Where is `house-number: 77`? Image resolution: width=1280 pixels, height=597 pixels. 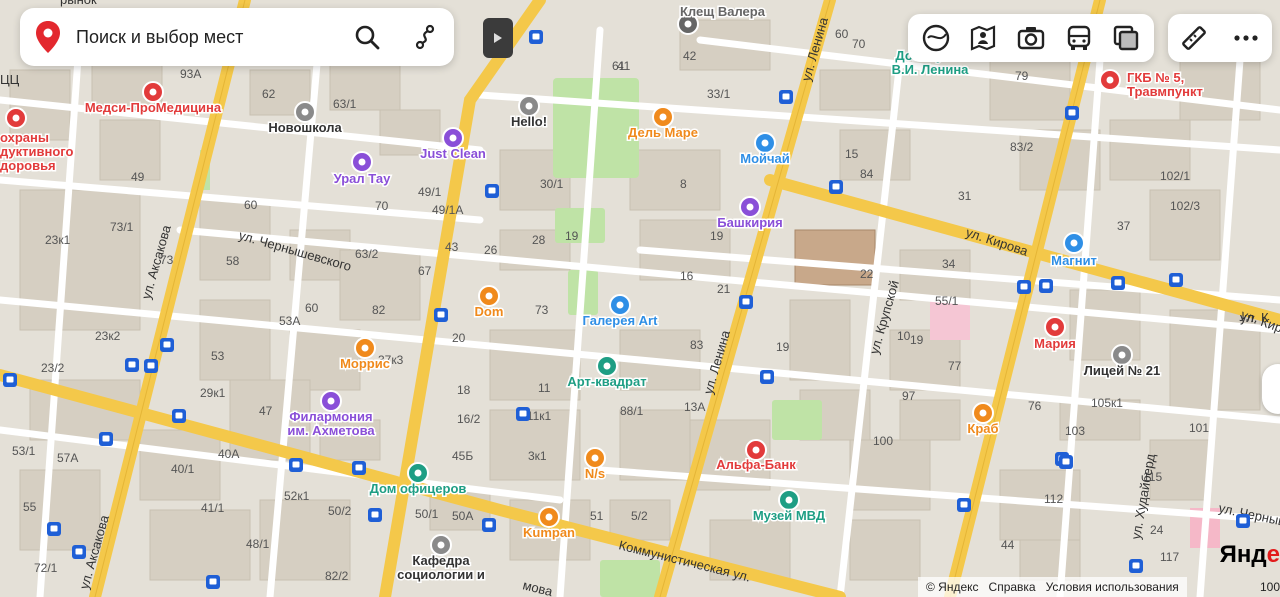 house-number: 77 is located at coordinates (955, 366).